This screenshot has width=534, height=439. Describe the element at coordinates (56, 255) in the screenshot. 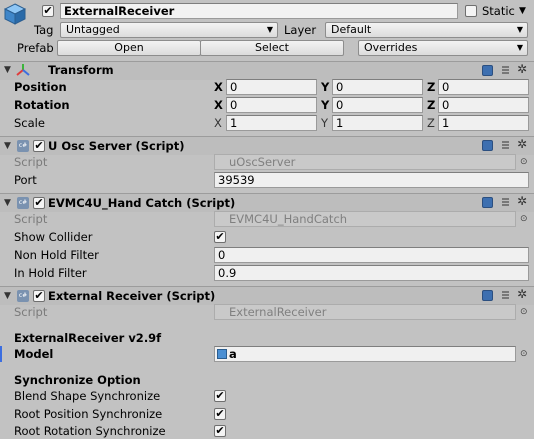

I see `non-hold-filter-label: Non Hold Filter` at that location.